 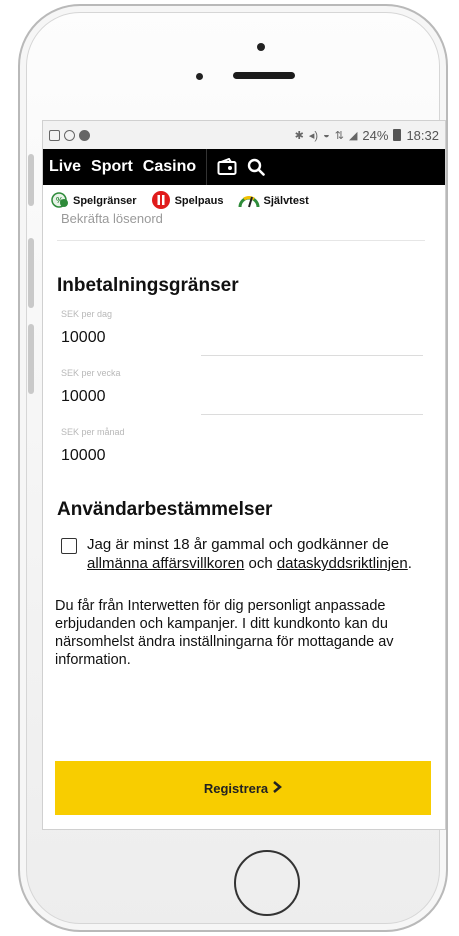 What do you see at coordinates (93, 432) in the screenshot?
I see `field-label: SEK per månad` at bounding box center [93, 432].